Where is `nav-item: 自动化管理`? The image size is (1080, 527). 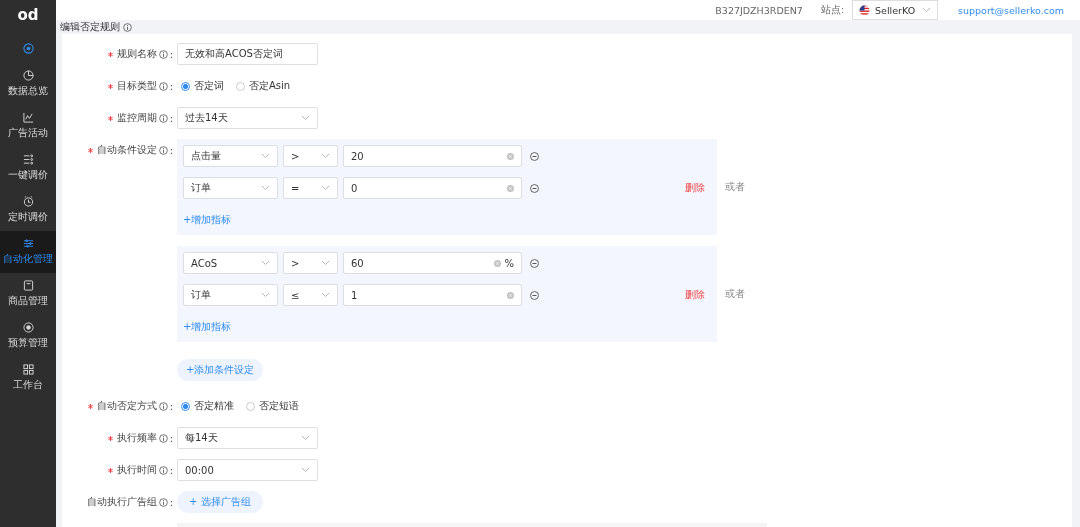 nav-item: 自动化管理 is located at coordinates (28, 252).